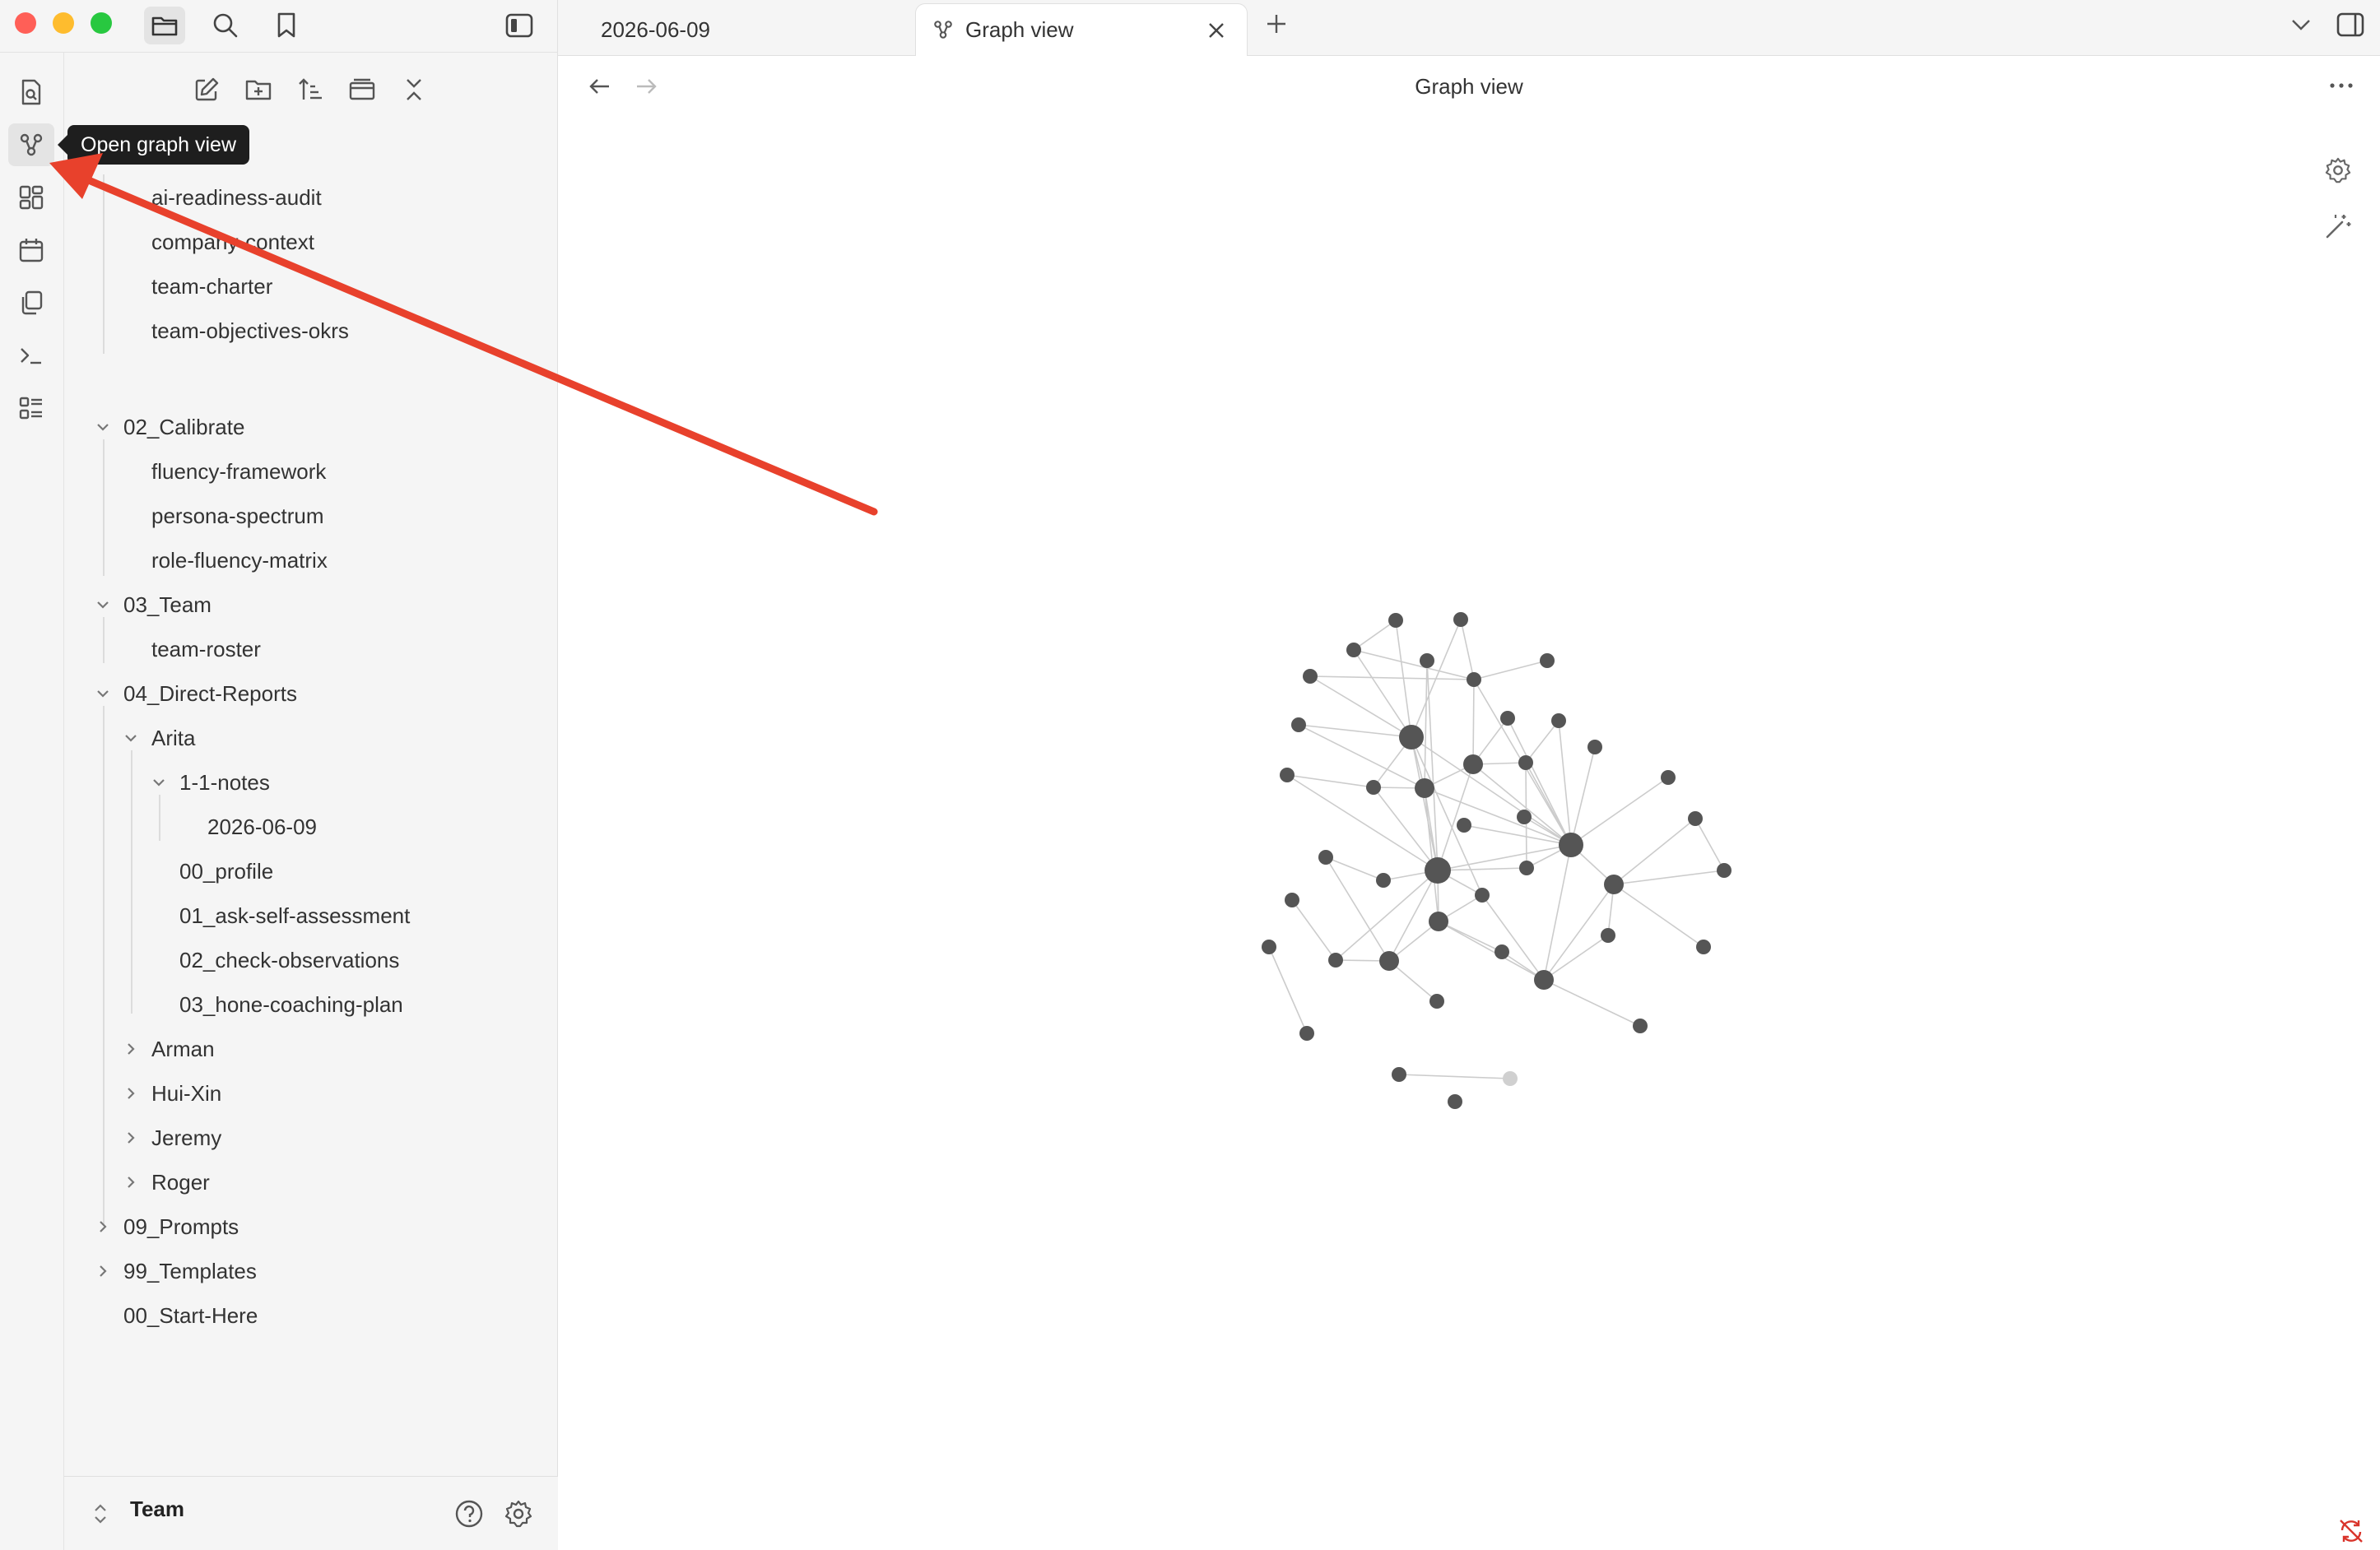 The image size is (2380, 1550). What do you see at coordinates (183, 427) in the screenshot?
I see `tree-folder-02-calibrate: 02_Calibrate` at bounding box center [183, 427].